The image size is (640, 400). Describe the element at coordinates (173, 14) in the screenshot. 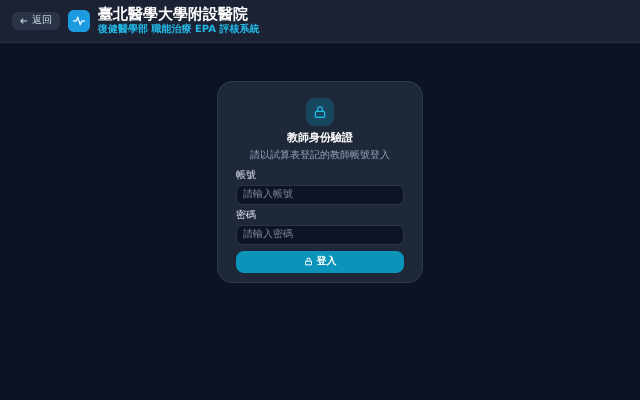

I see `hospital-title: 臺北醫學大學附設醫院` at that location.